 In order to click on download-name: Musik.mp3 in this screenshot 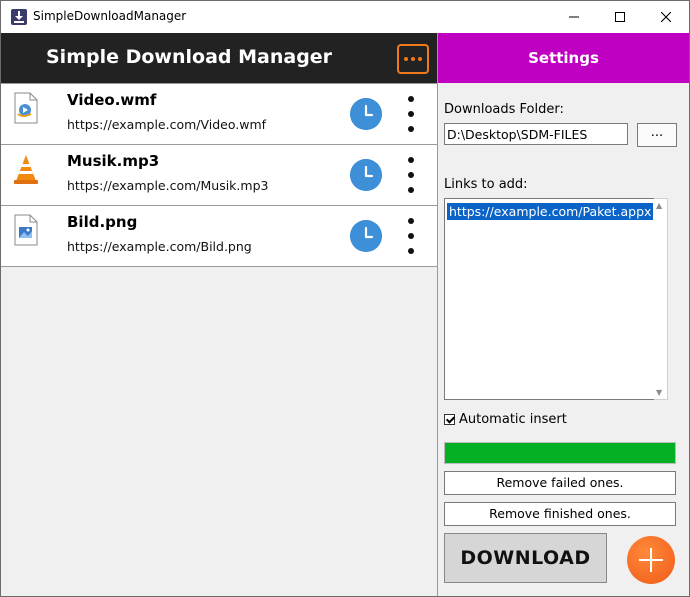, I will do `click(113, 161)`.